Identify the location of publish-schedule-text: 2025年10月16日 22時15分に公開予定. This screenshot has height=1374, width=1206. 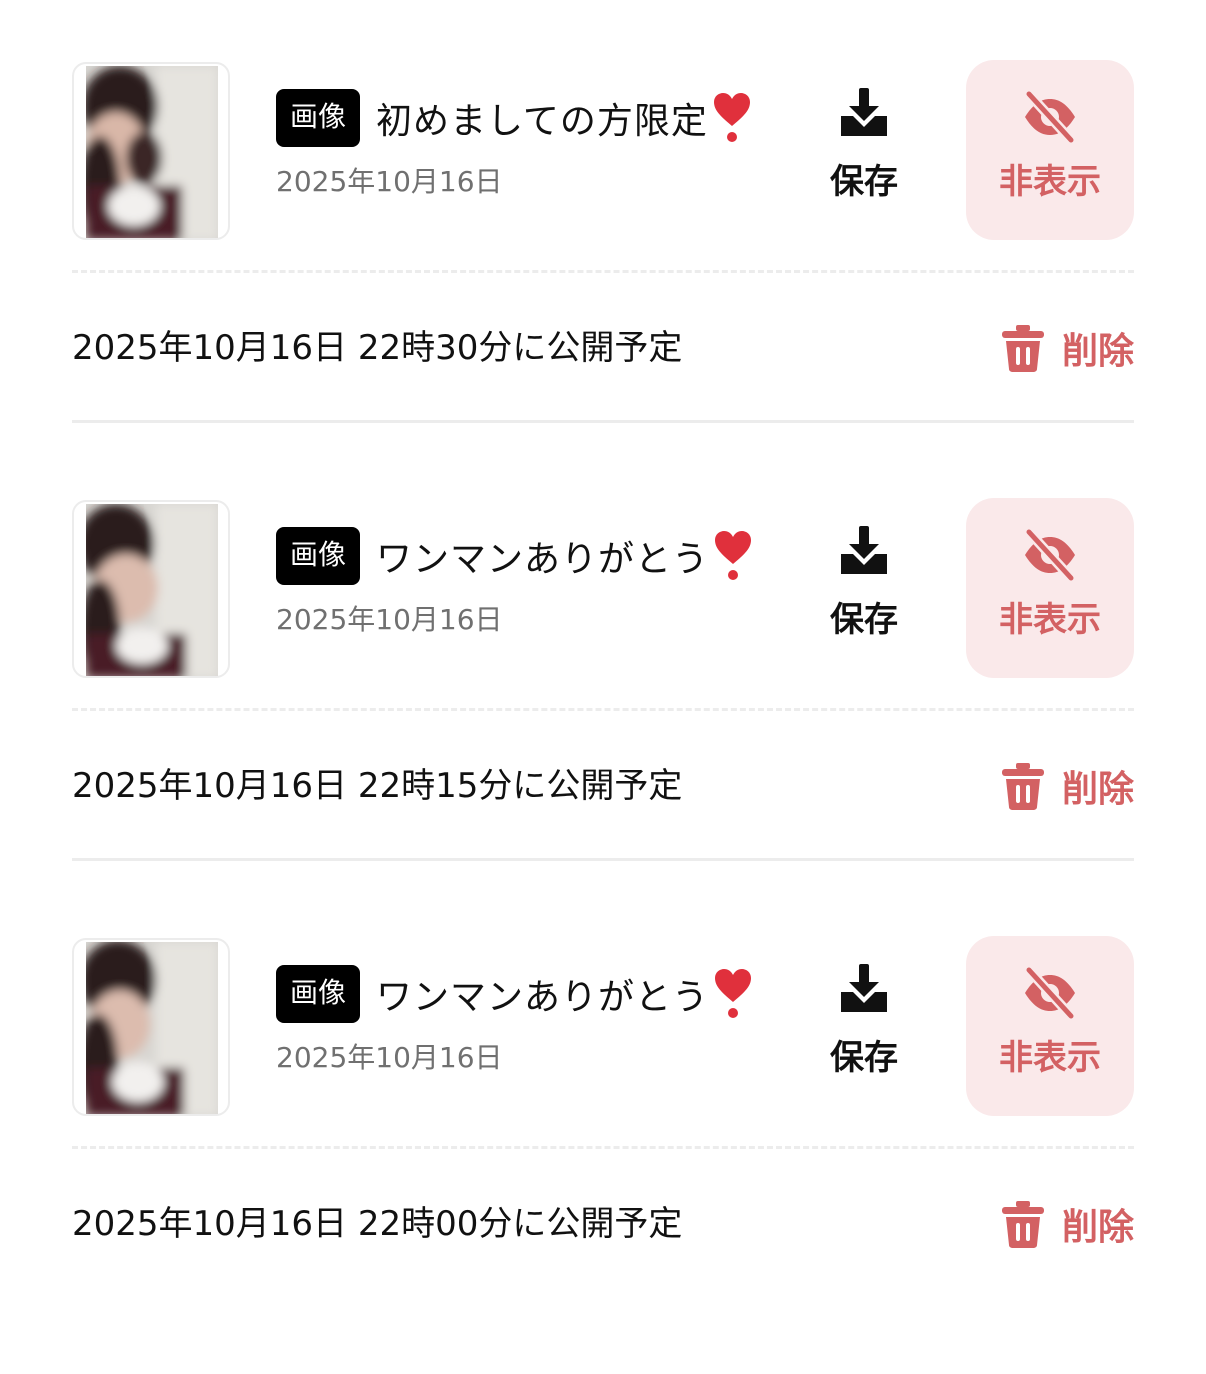
(377, 786).